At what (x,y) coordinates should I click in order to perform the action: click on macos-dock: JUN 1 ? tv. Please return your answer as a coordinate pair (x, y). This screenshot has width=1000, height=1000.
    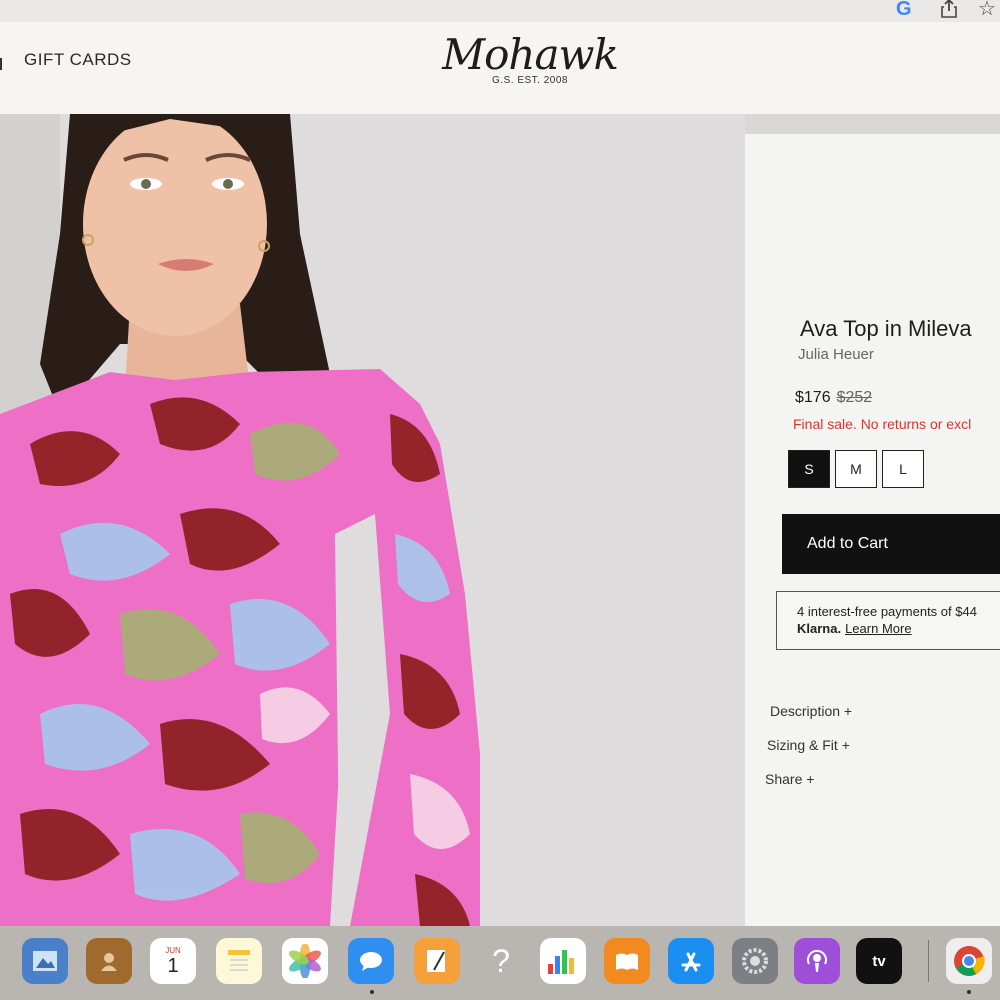
    Looking at the image, I should click on (500, 963).